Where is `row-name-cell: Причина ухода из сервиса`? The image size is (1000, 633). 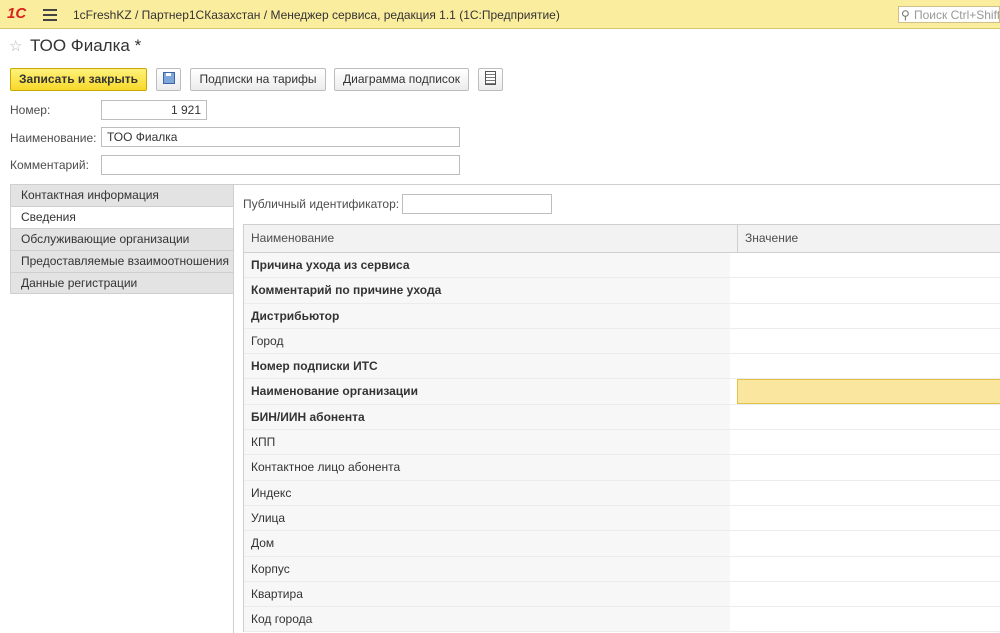 row-name-cell: Причина ухода из сервиса is located at coordinates (487, 265).